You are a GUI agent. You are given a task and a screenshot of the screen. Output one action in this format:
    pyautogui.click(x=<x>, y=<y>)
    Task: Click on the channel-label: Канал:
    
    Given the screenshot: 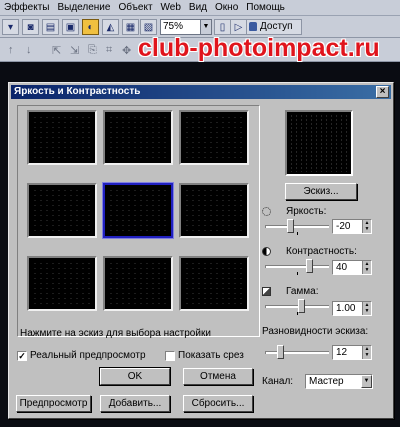 What is the action you would take?
    pyautogui.click(x=278, y=381)
    